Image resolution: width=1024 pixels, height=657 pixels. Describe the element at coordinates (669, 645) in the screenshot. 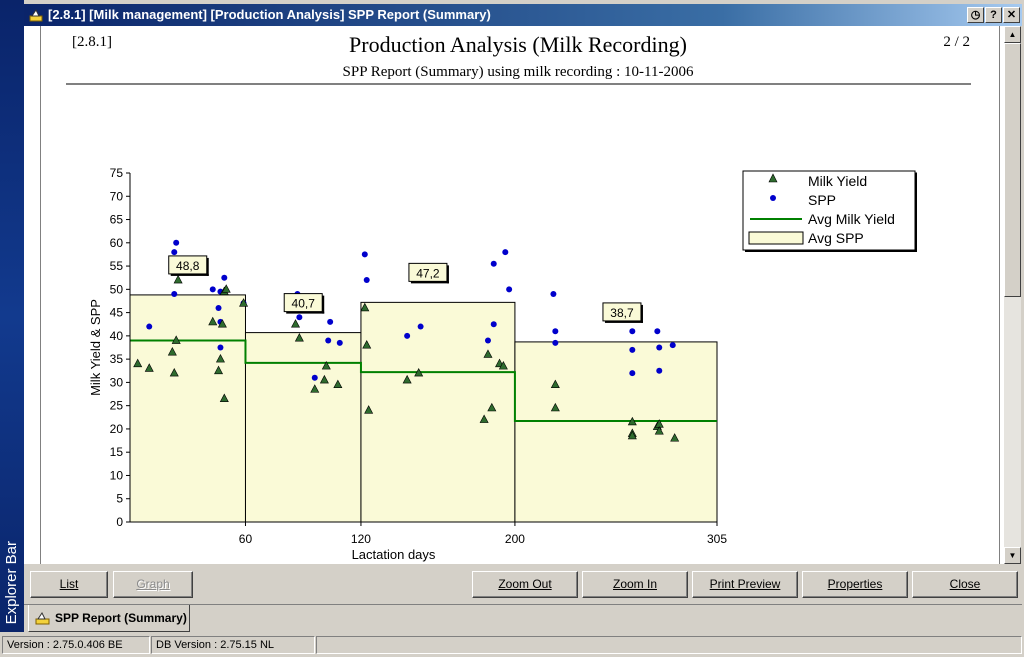

I see `status-empty-panel` at that location.